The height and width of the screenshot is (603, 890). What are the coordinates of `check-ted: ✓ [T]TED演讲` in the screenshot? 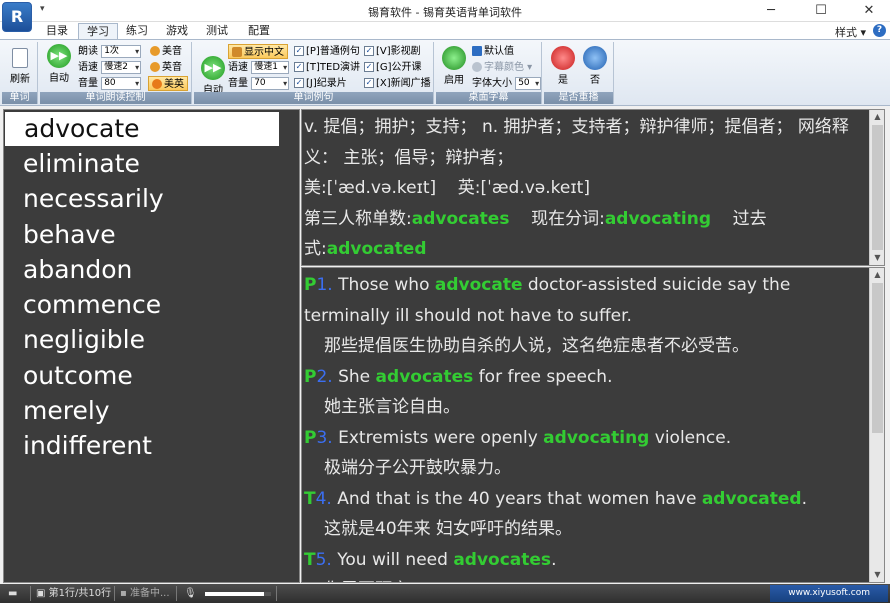 It's located at (327, 67).